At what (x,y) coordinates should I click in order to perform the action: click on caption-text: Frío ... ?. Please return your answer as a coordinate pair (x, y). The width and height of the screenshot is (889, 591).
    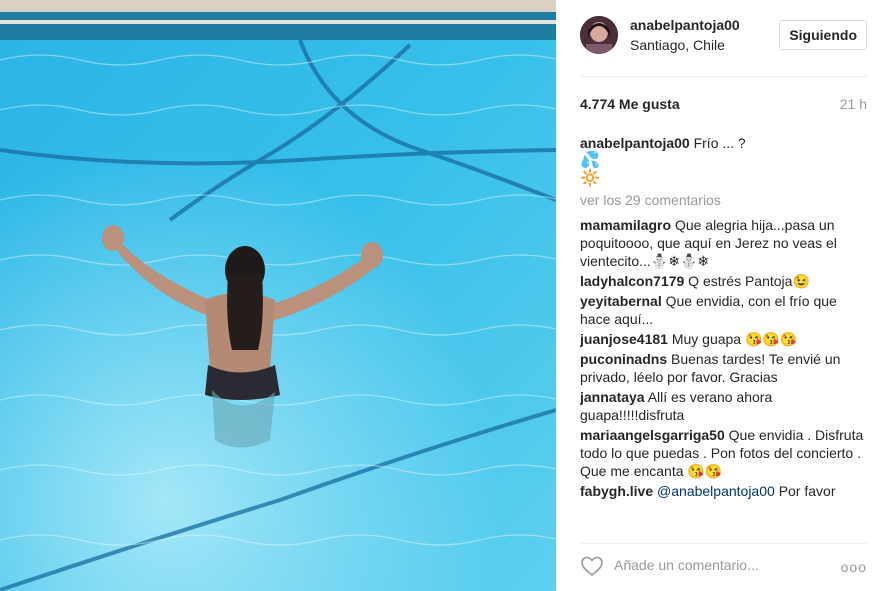
    Looking at the image, I should click on (719, 143).